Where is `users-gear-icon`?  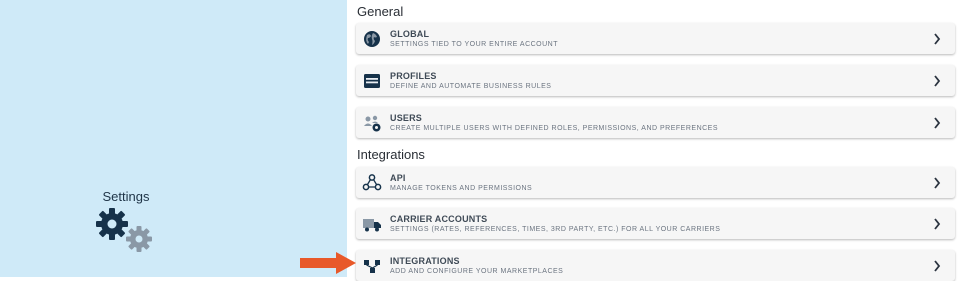 users-gear-icon is located at coordinates (372, 123).